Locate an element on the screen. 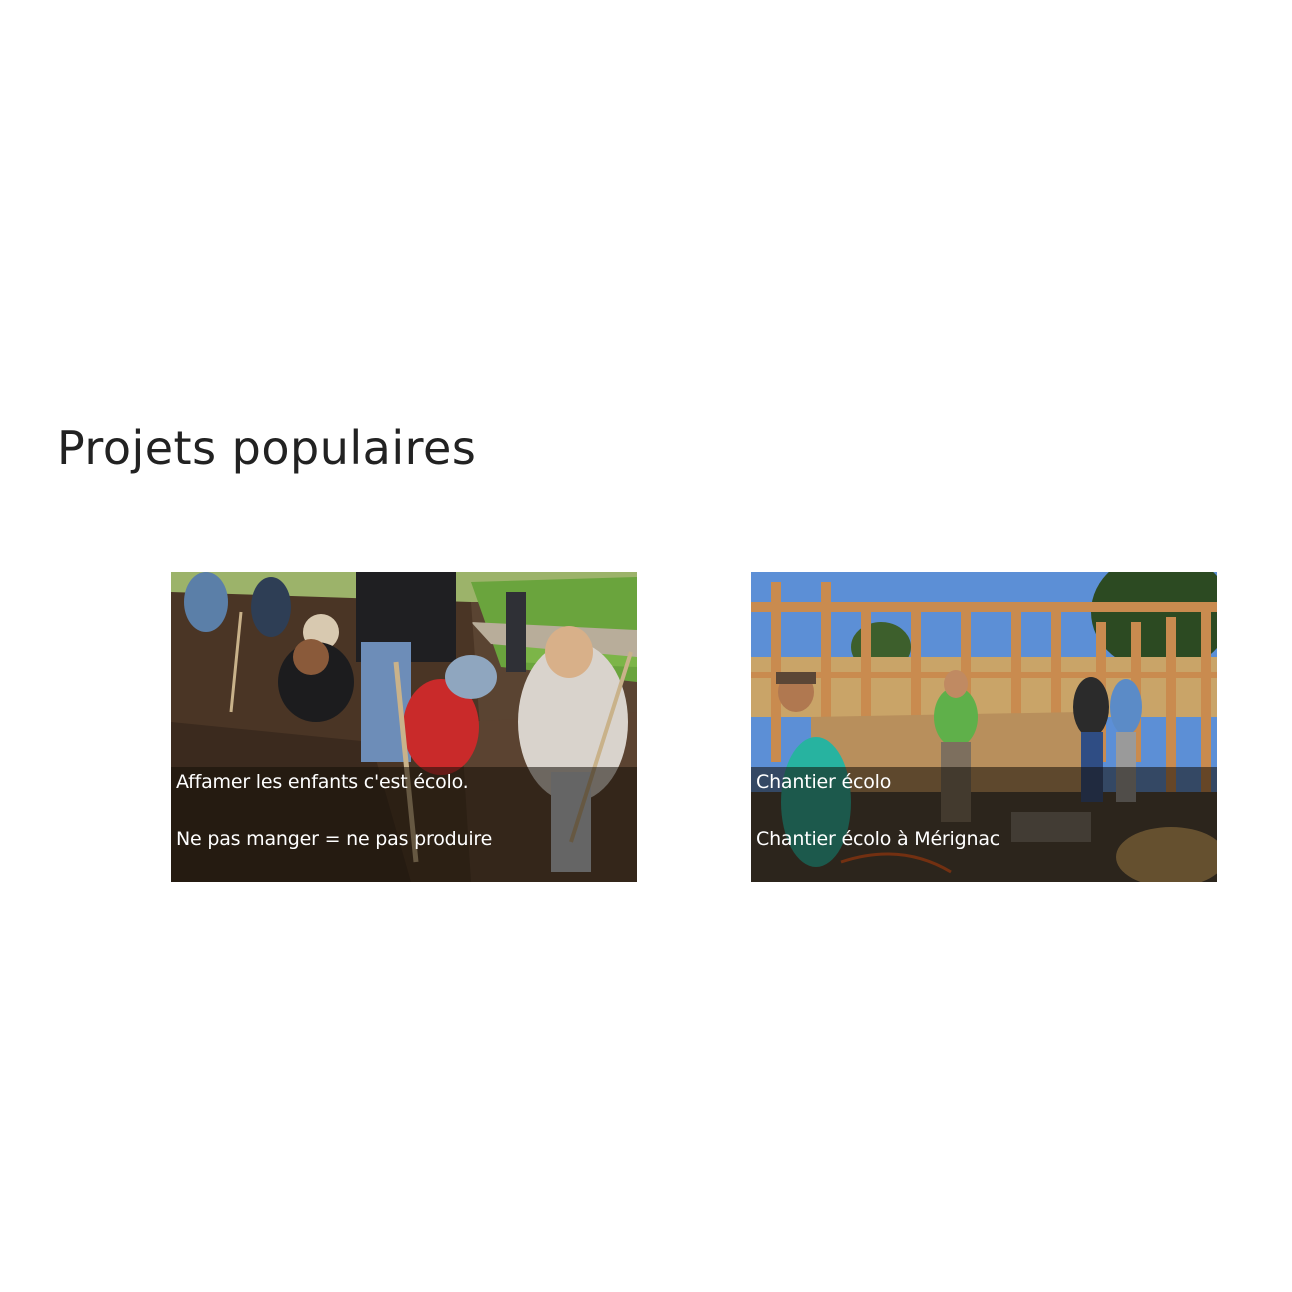  project-description: Ne pas manger = ne pas produire is located at coordinates (334, 839).